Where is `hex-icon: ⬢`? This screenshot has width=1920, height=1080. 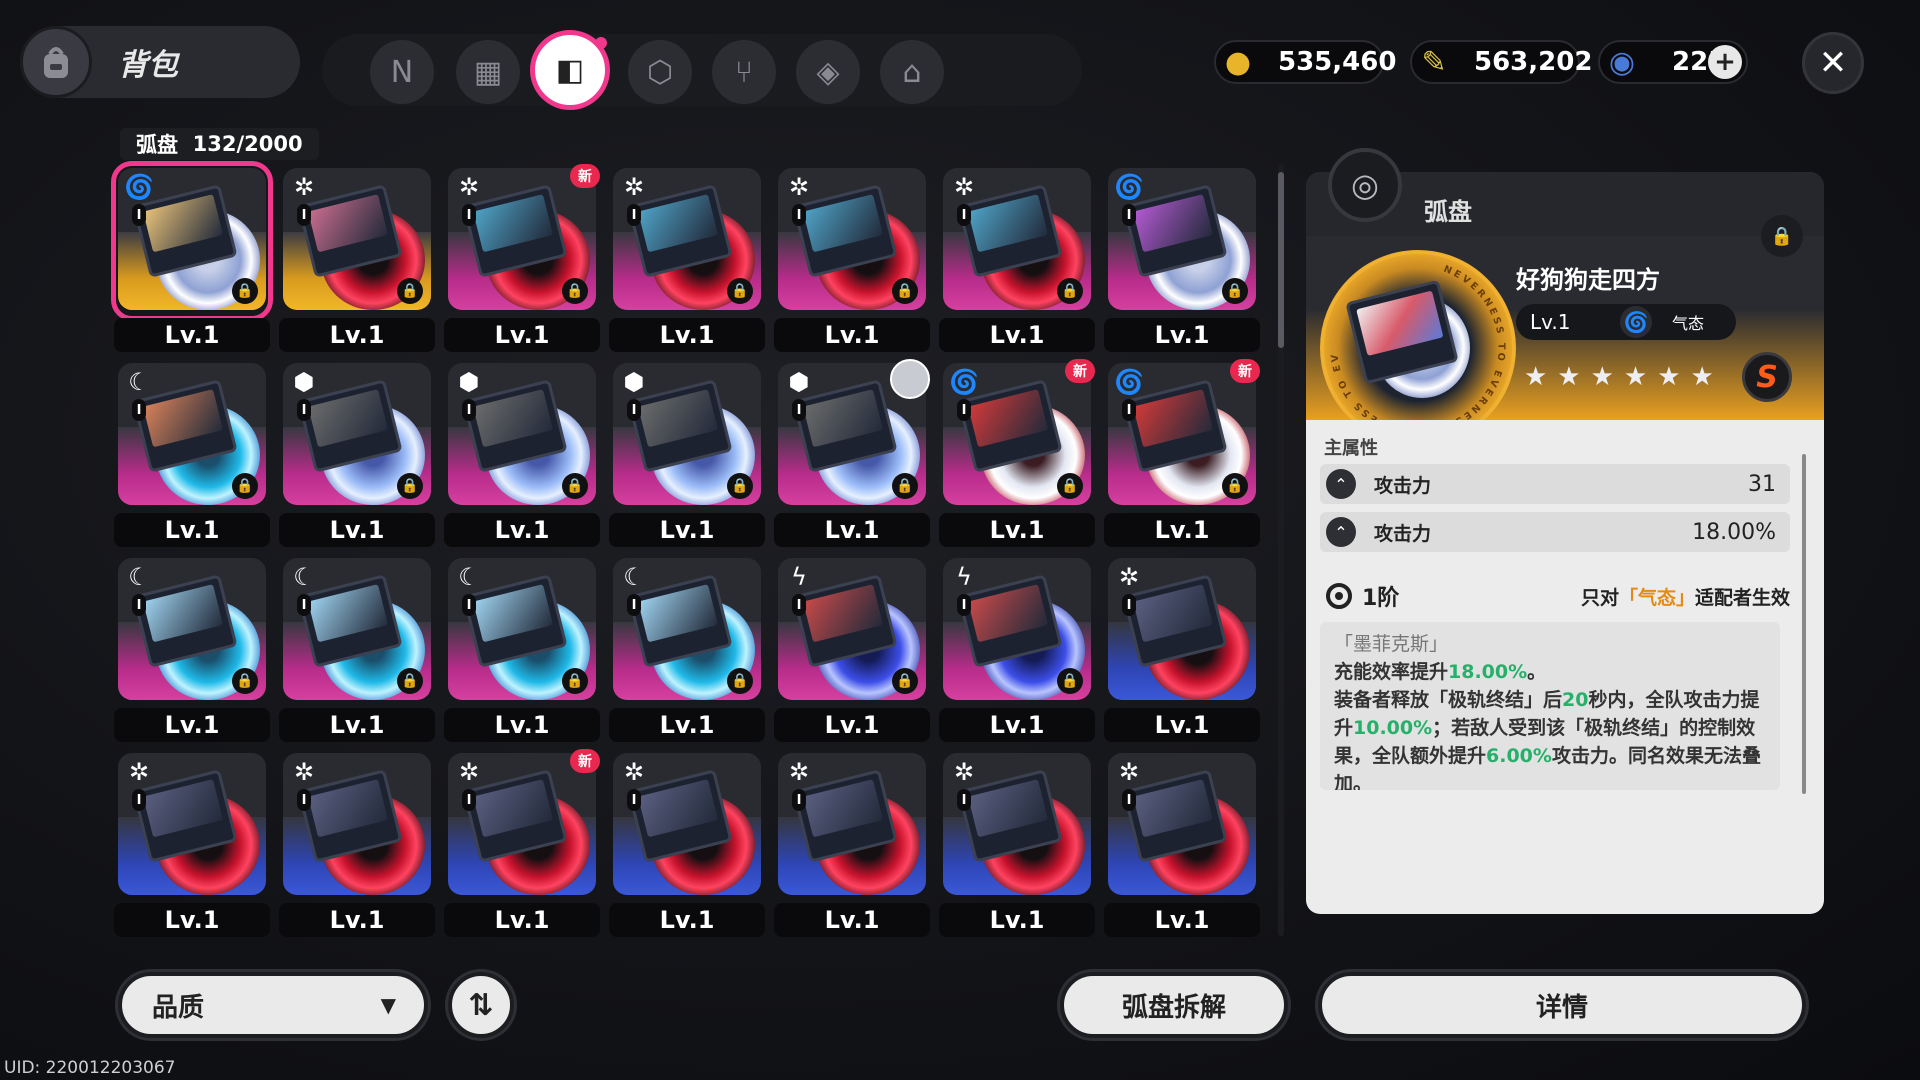 hex-icon: ⬢ is located at coordinates (304, 382).